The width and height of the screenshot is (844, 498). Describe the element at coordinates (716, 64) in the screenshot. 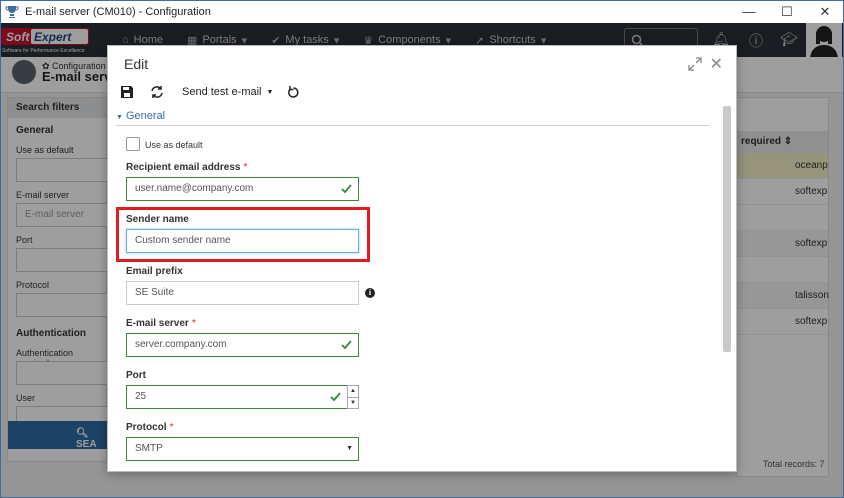

I see `close-dialog-icon: ✕` at that location.